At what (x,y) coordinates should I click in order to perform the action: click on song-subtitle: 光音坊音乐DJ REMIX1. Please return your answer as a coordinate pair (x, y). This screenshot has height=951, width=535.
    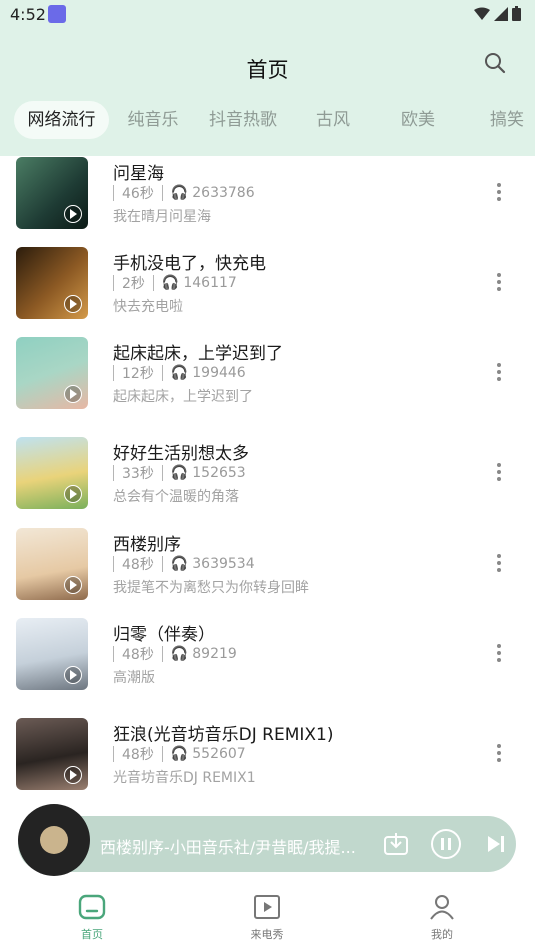
    Looking at the image, I should click on (184, 778).